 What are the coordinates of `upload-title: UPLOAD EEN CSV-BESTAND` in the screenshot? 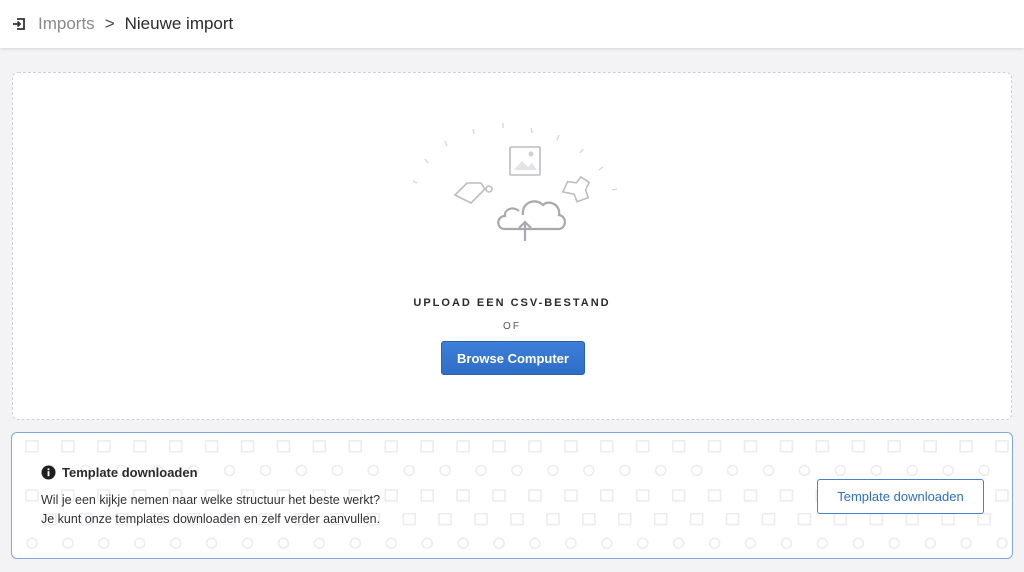 It's located at (512, 303).